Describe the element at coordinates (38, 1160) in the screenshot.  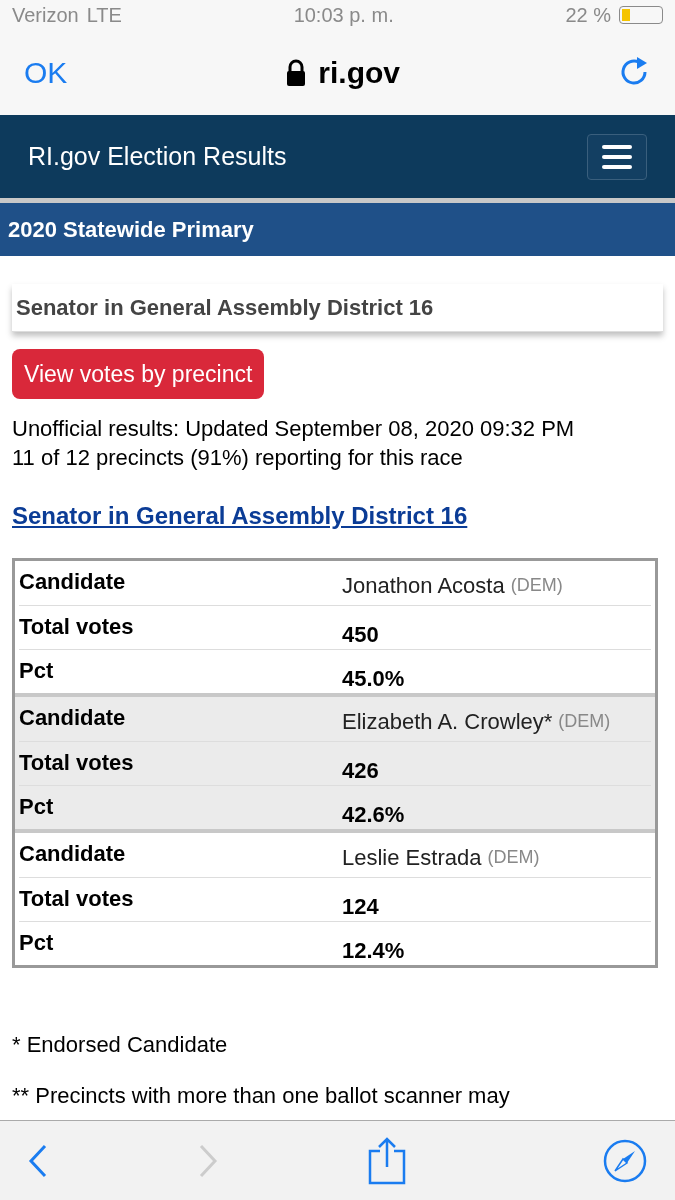
I see `back-button` at that location.